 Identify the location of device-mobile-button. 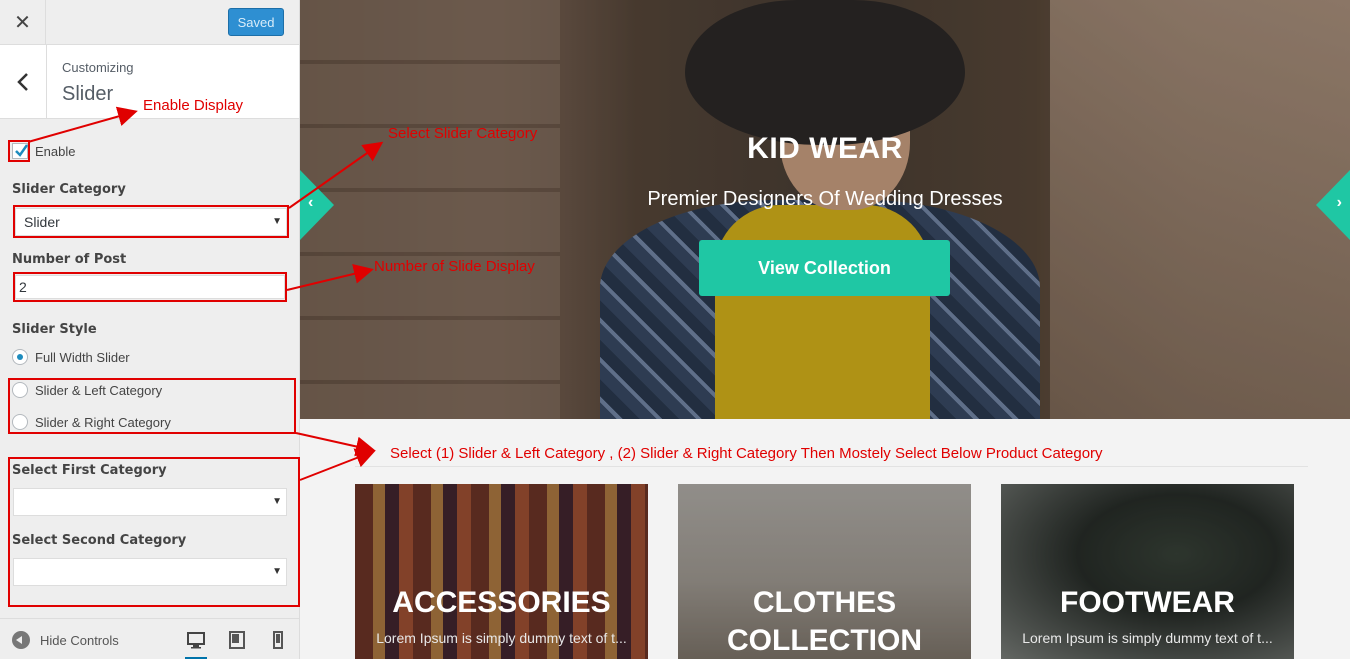
(278, 640).